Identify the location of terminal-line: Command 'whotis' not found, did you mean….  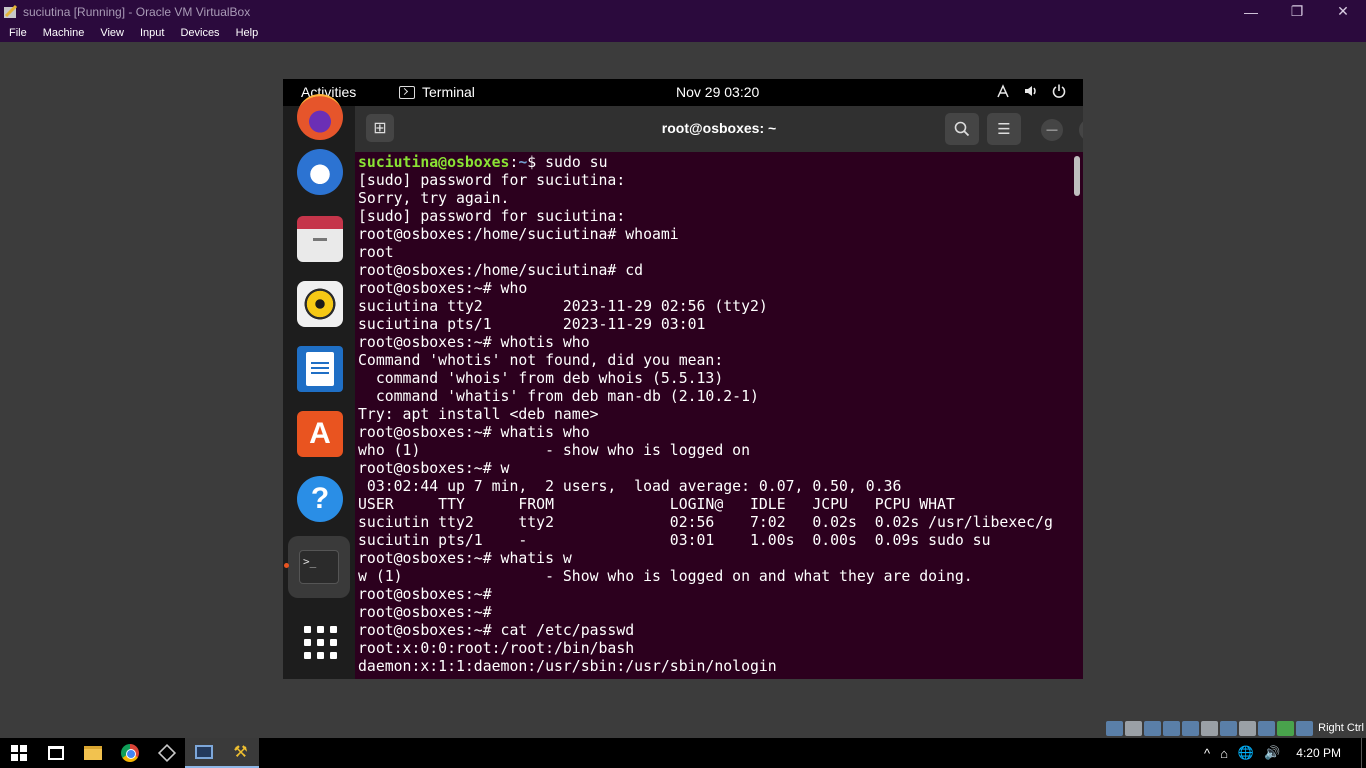
(541, 360).